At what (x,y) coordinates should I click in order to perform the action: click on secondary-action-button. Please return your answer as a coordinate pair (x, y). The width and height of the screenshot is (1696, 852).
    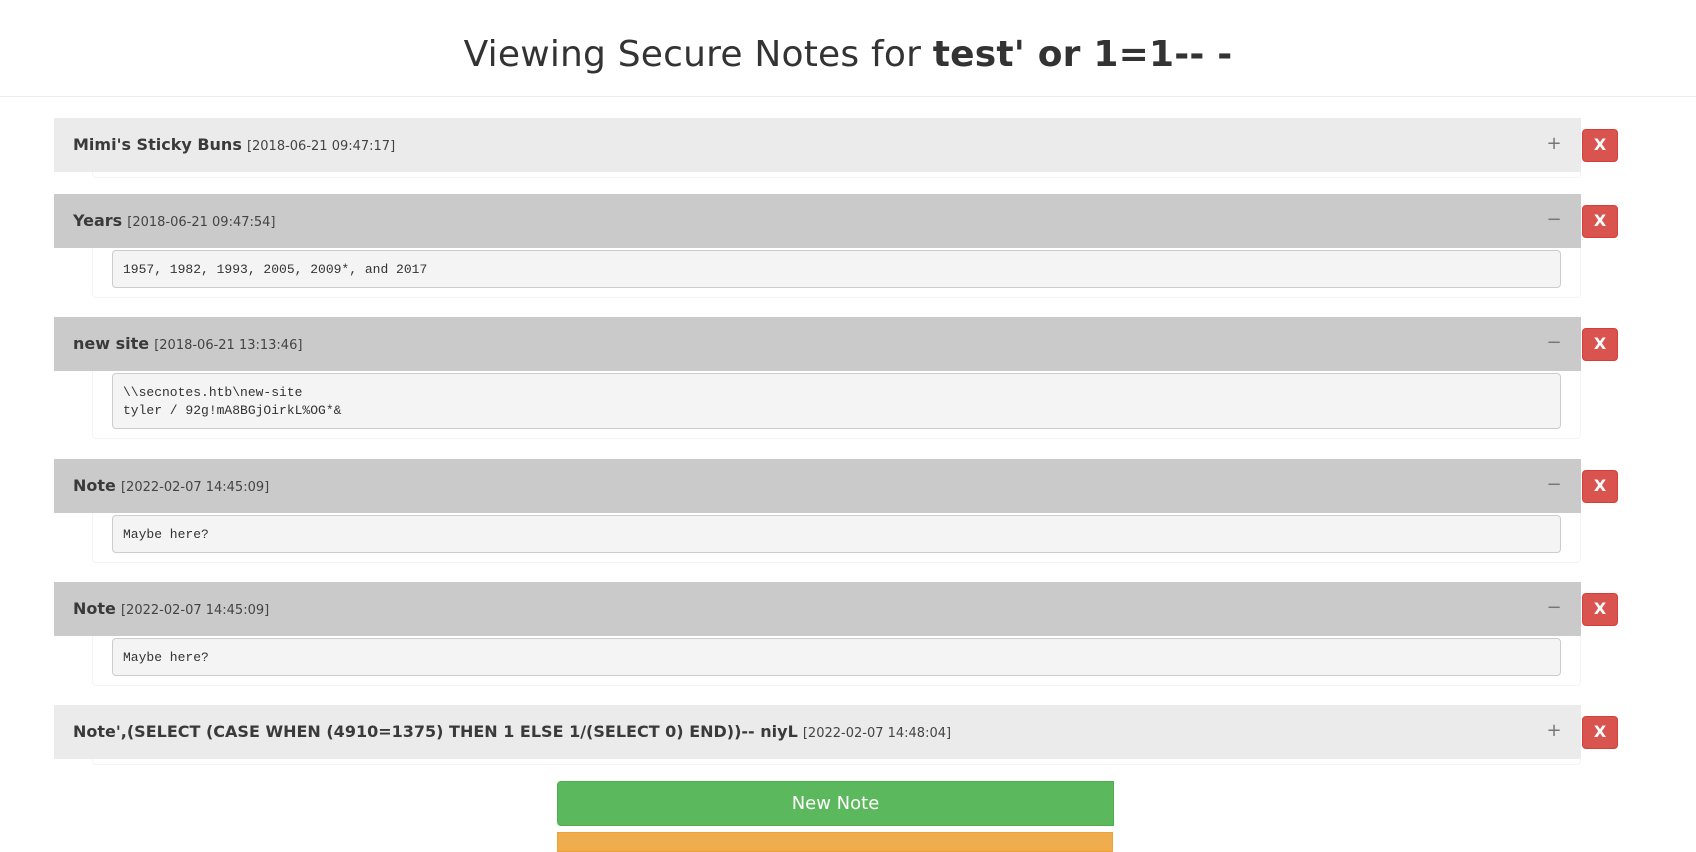
    Looking at the image, I should click on (835, 842).